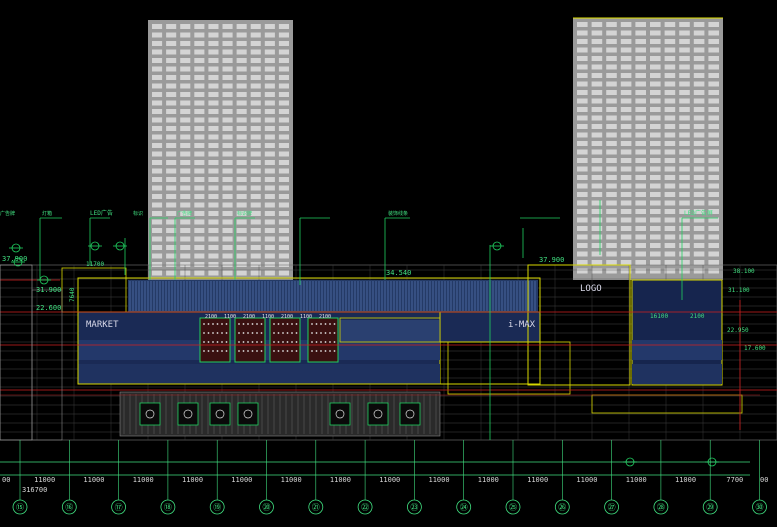  I want to click on axis-bubble-label: ㉙, so click(710, 507).